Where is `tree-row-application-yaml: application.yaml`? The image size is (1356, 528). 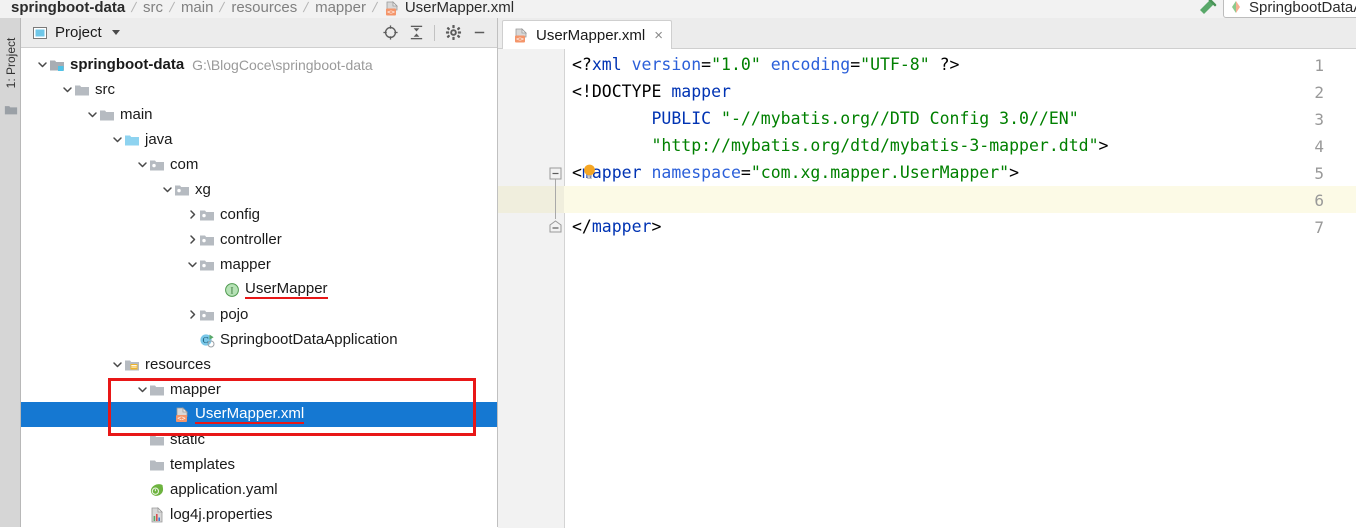 tree-row-application-yaml: application.yaml is located at coordinates (259, 489).